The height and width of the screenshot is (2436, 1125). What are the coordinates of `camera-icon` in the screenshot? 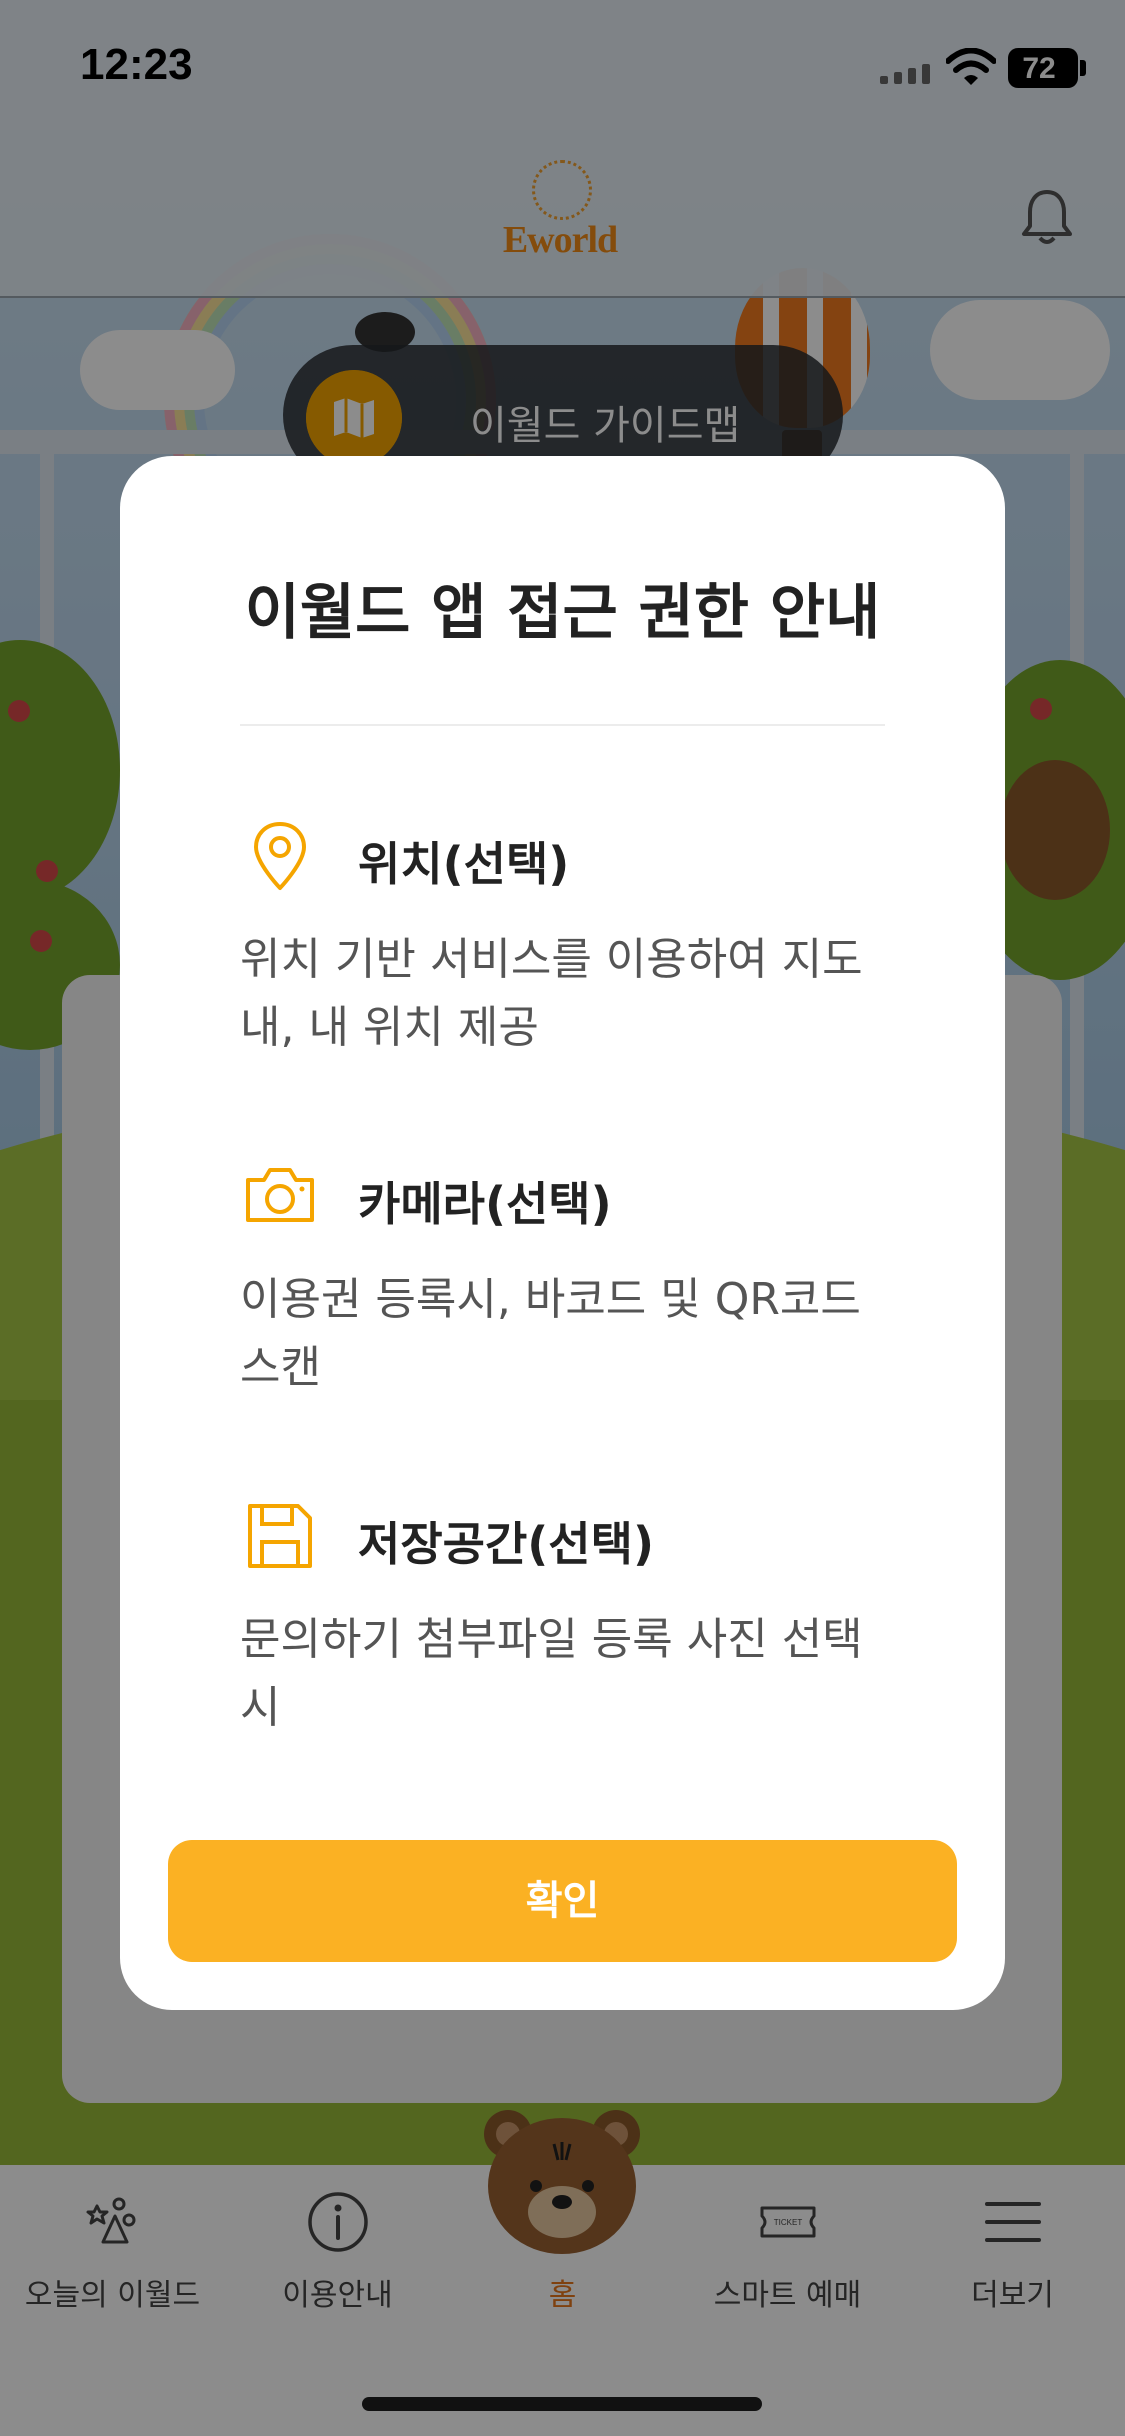 It's located at (280, 1195).